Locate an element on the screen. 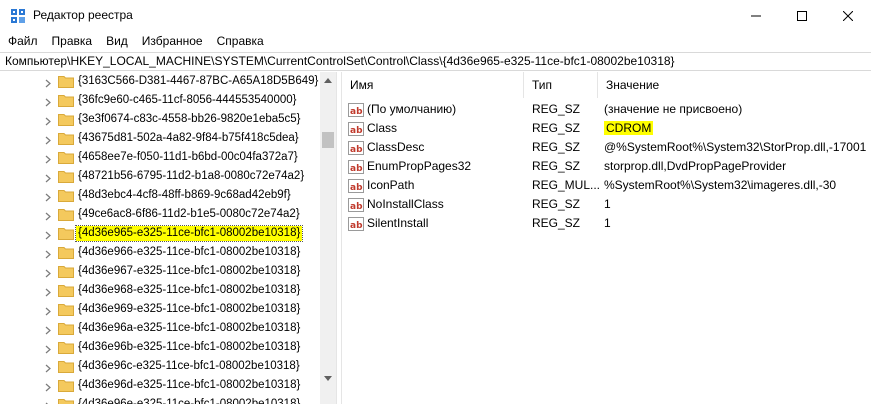 This screenshot has height=404, width=871. column-header-name: Имя is located at coordinates (433, 85).